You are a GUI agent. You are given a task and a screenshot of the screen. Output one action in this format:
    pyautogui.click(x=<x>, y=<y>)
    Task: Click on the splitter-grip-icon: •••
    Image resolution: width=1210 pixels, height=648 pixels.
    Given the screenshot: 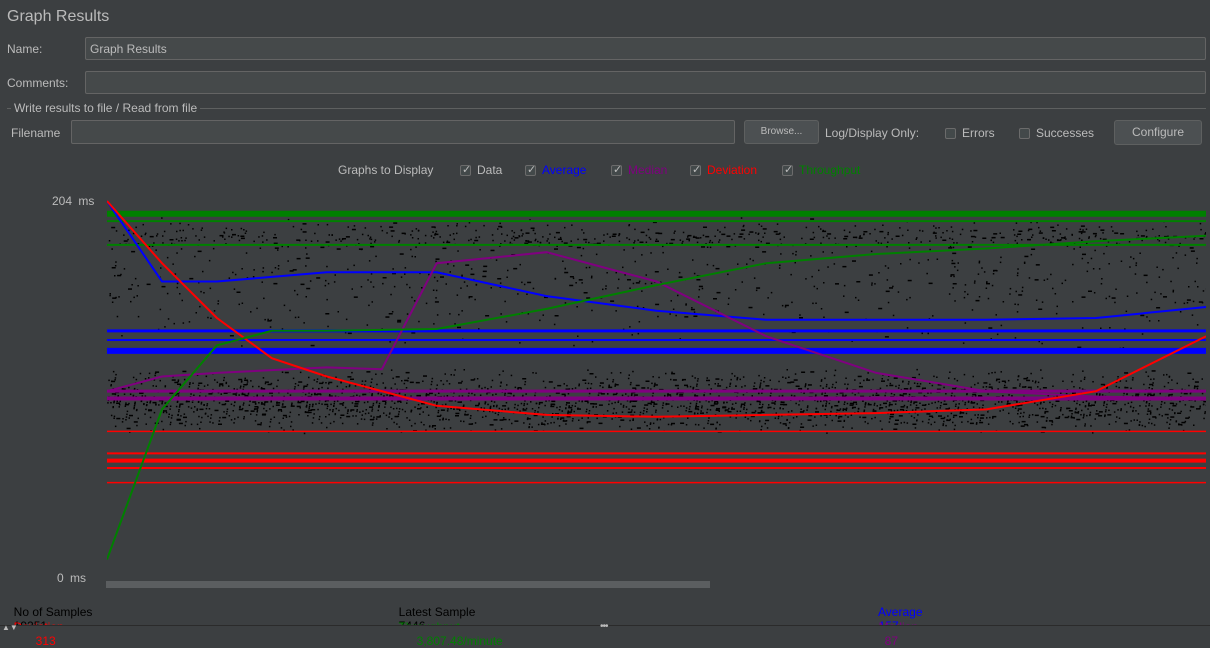 What is the action you would take?
    pyautogui.click(x=604, y=626)
    